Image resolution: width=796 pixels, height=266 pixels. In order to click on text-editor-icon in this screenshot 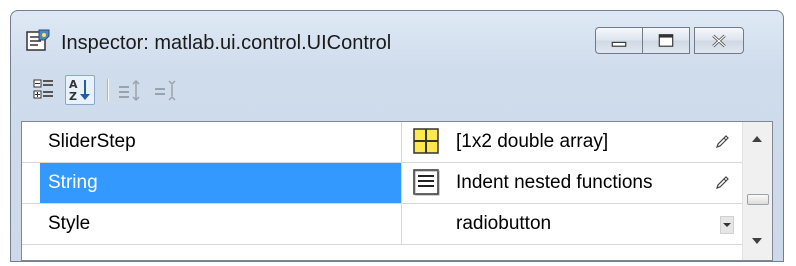, I will do `click(426, 182)`.